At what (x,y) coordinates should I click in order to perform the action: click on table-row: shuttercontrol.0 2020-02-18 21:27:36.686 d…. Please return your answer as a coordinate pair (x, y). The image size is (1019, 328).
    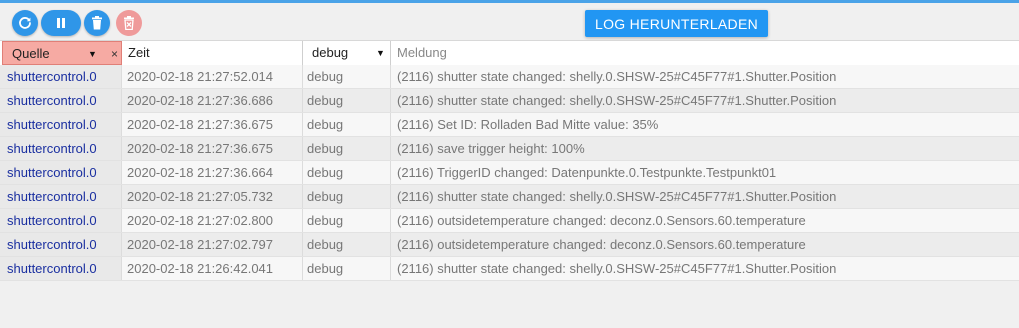
    Looking at the image, I should click on (509, 101).